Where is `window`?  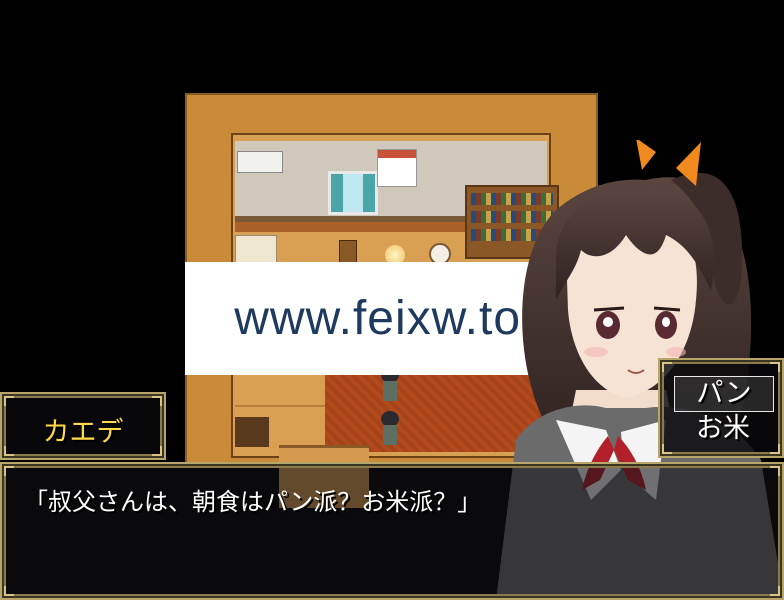
window is located at coordinates (353, 193).